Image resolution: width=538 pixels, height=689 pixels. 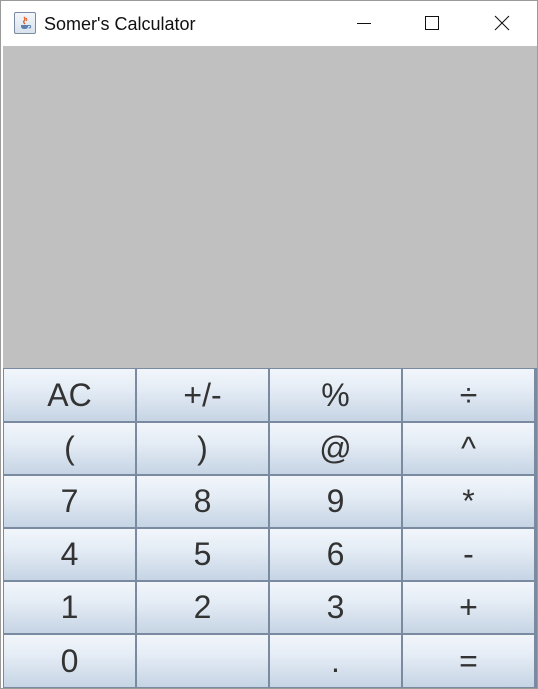 I want to click on title-bar: Somer's Calculator, so click(x=269, y=23).